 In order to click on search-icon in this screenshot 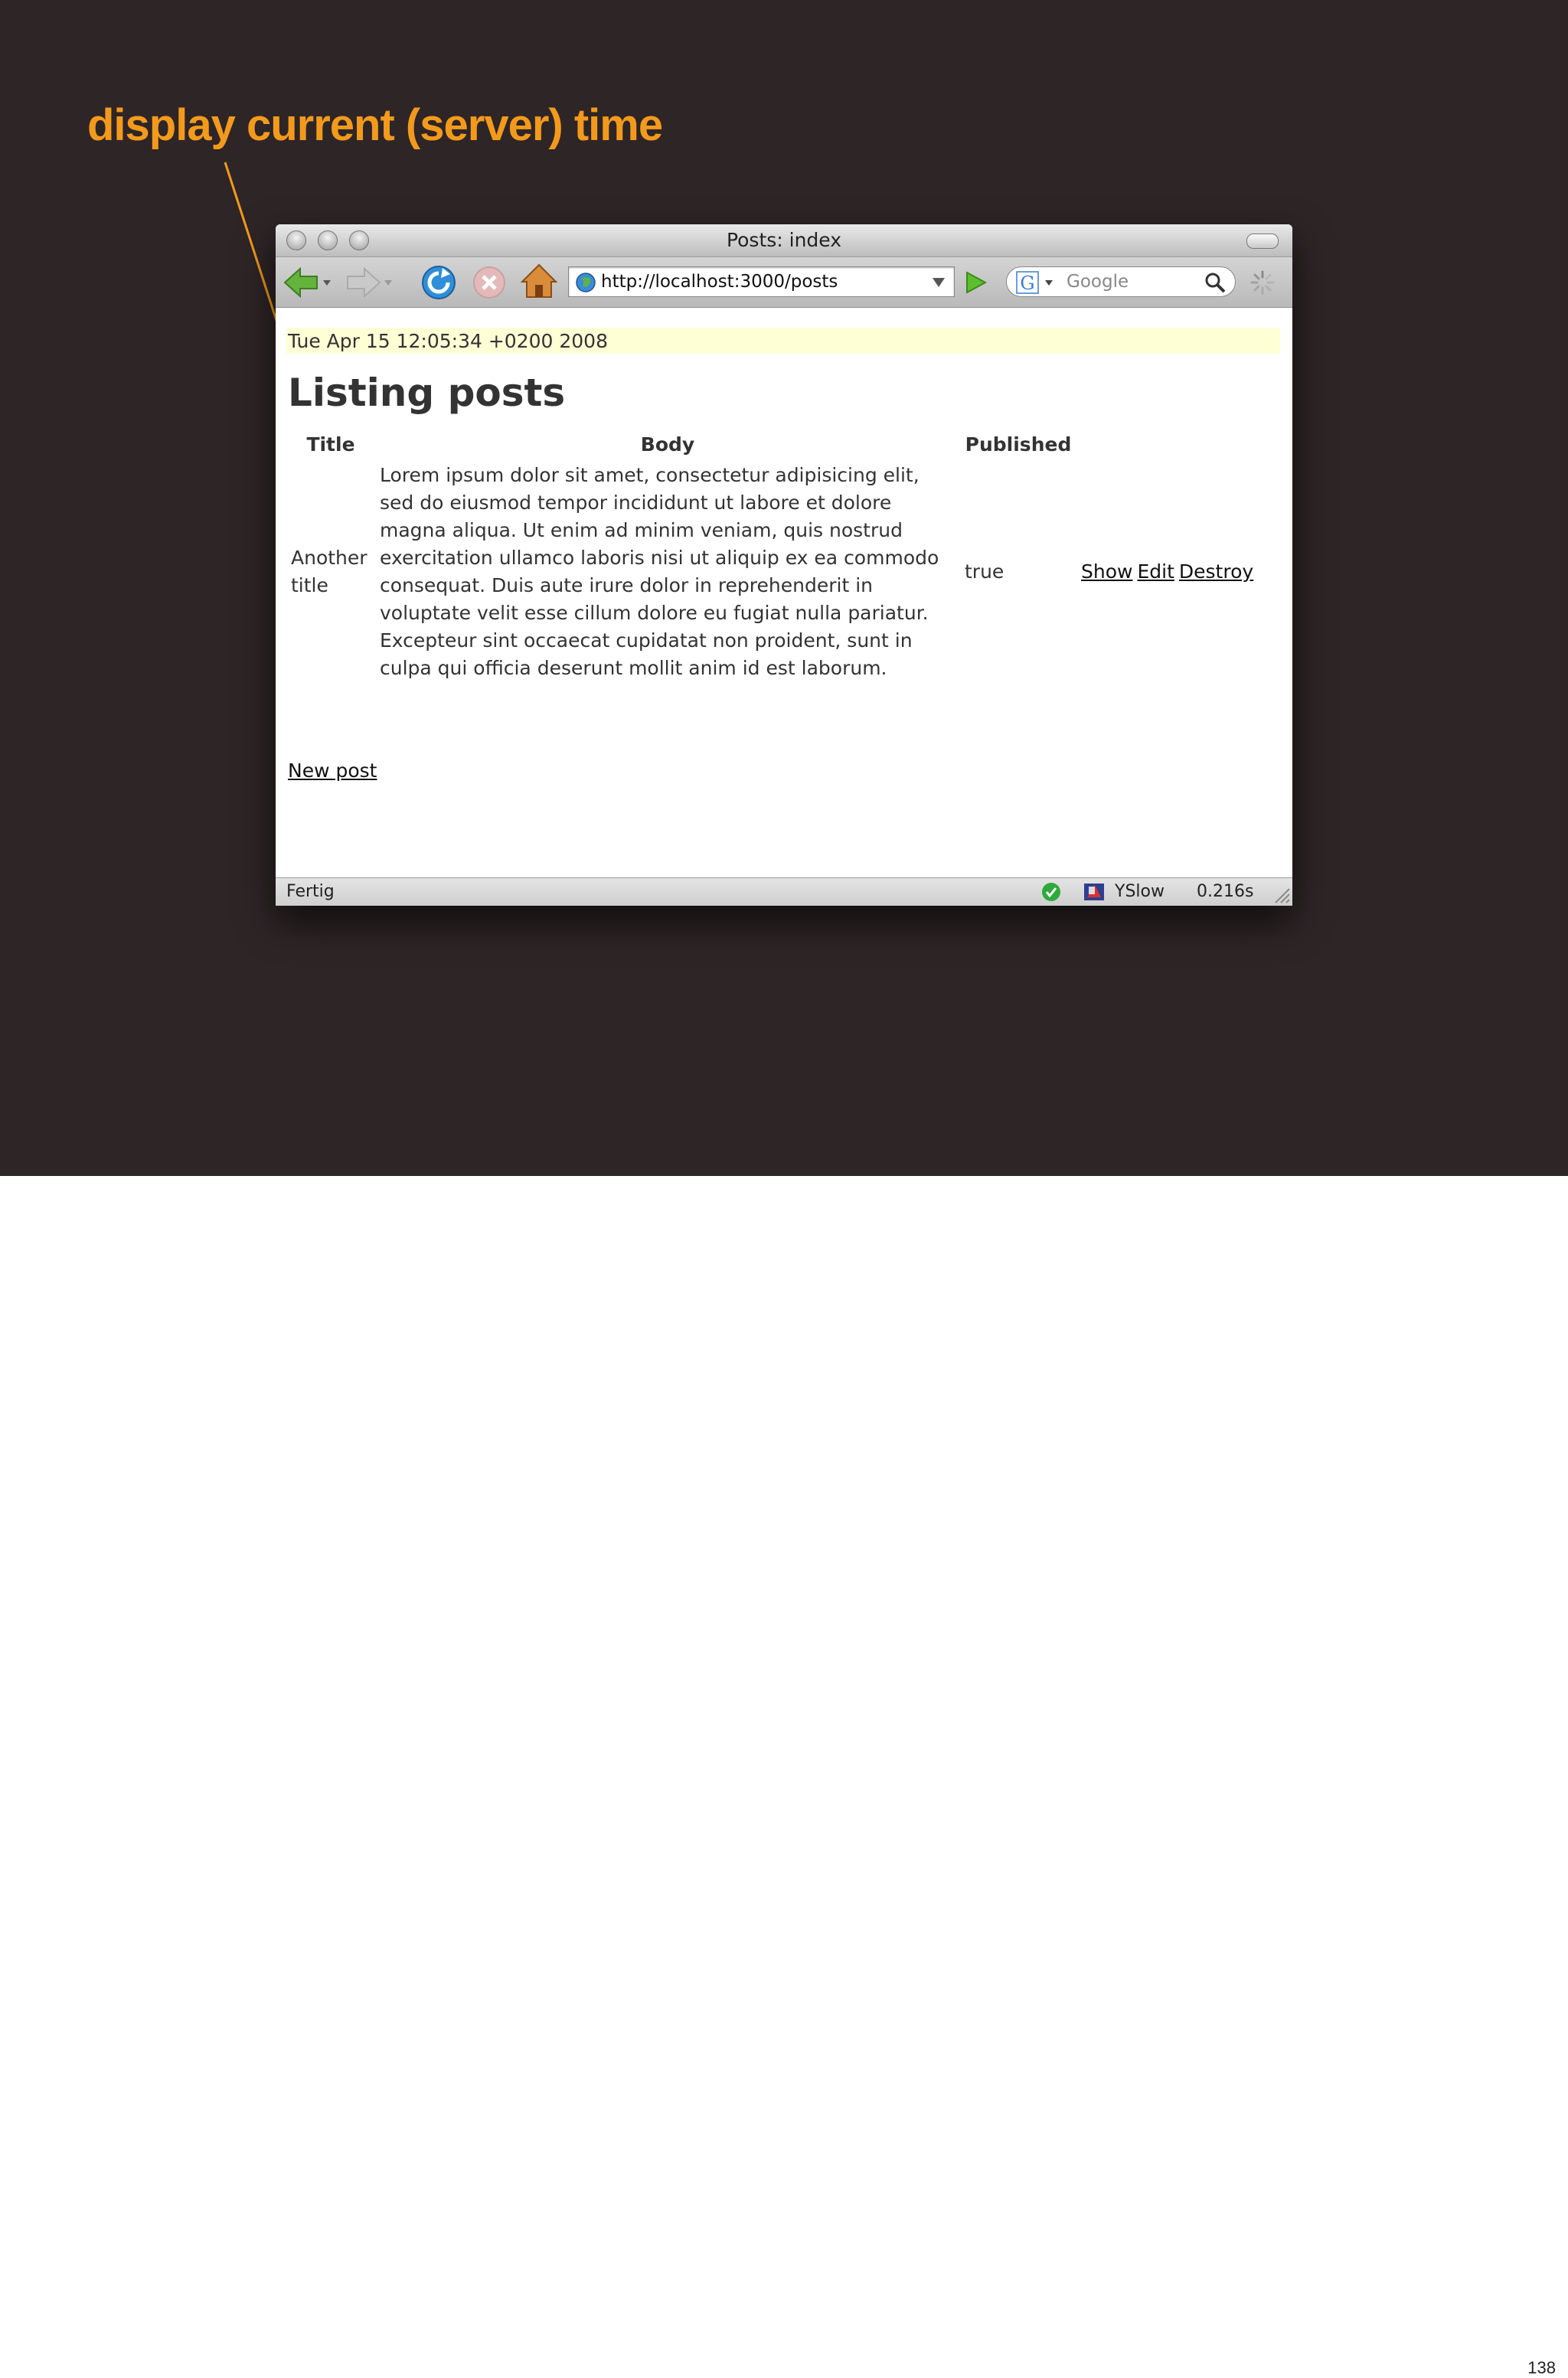, I will do `click(1215, 283)`.